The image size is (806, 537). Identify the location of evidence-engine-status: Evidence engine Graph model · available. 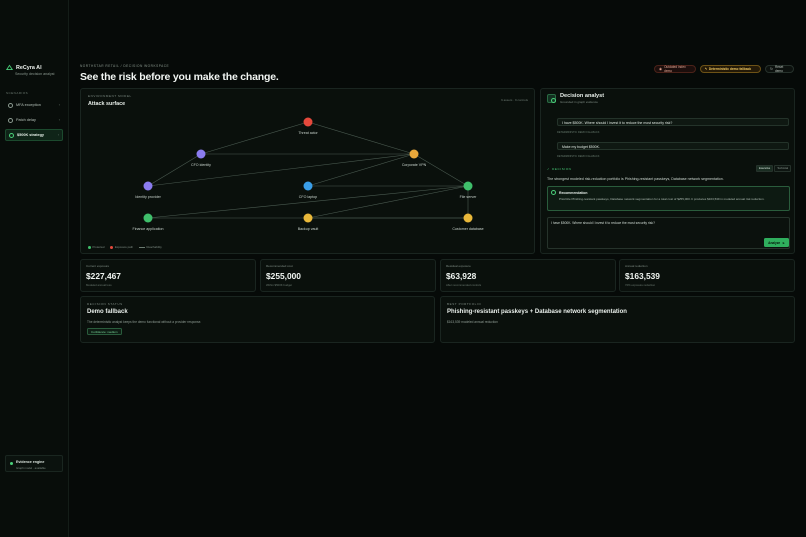
(34, 463).